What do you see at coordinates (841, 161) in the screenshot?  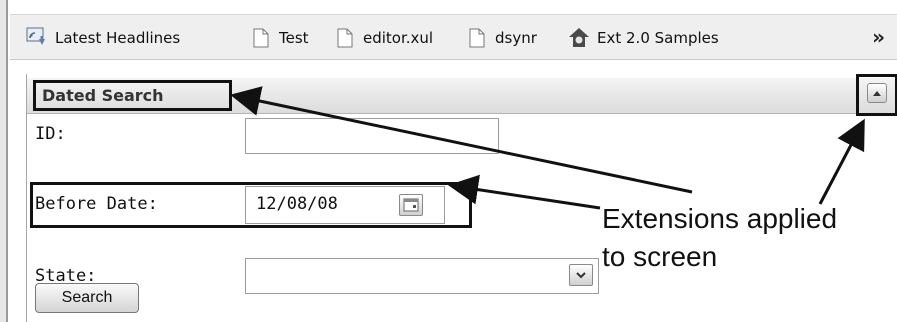 I see `arrow-to-collapse-button` at bounding box center [841, 161].